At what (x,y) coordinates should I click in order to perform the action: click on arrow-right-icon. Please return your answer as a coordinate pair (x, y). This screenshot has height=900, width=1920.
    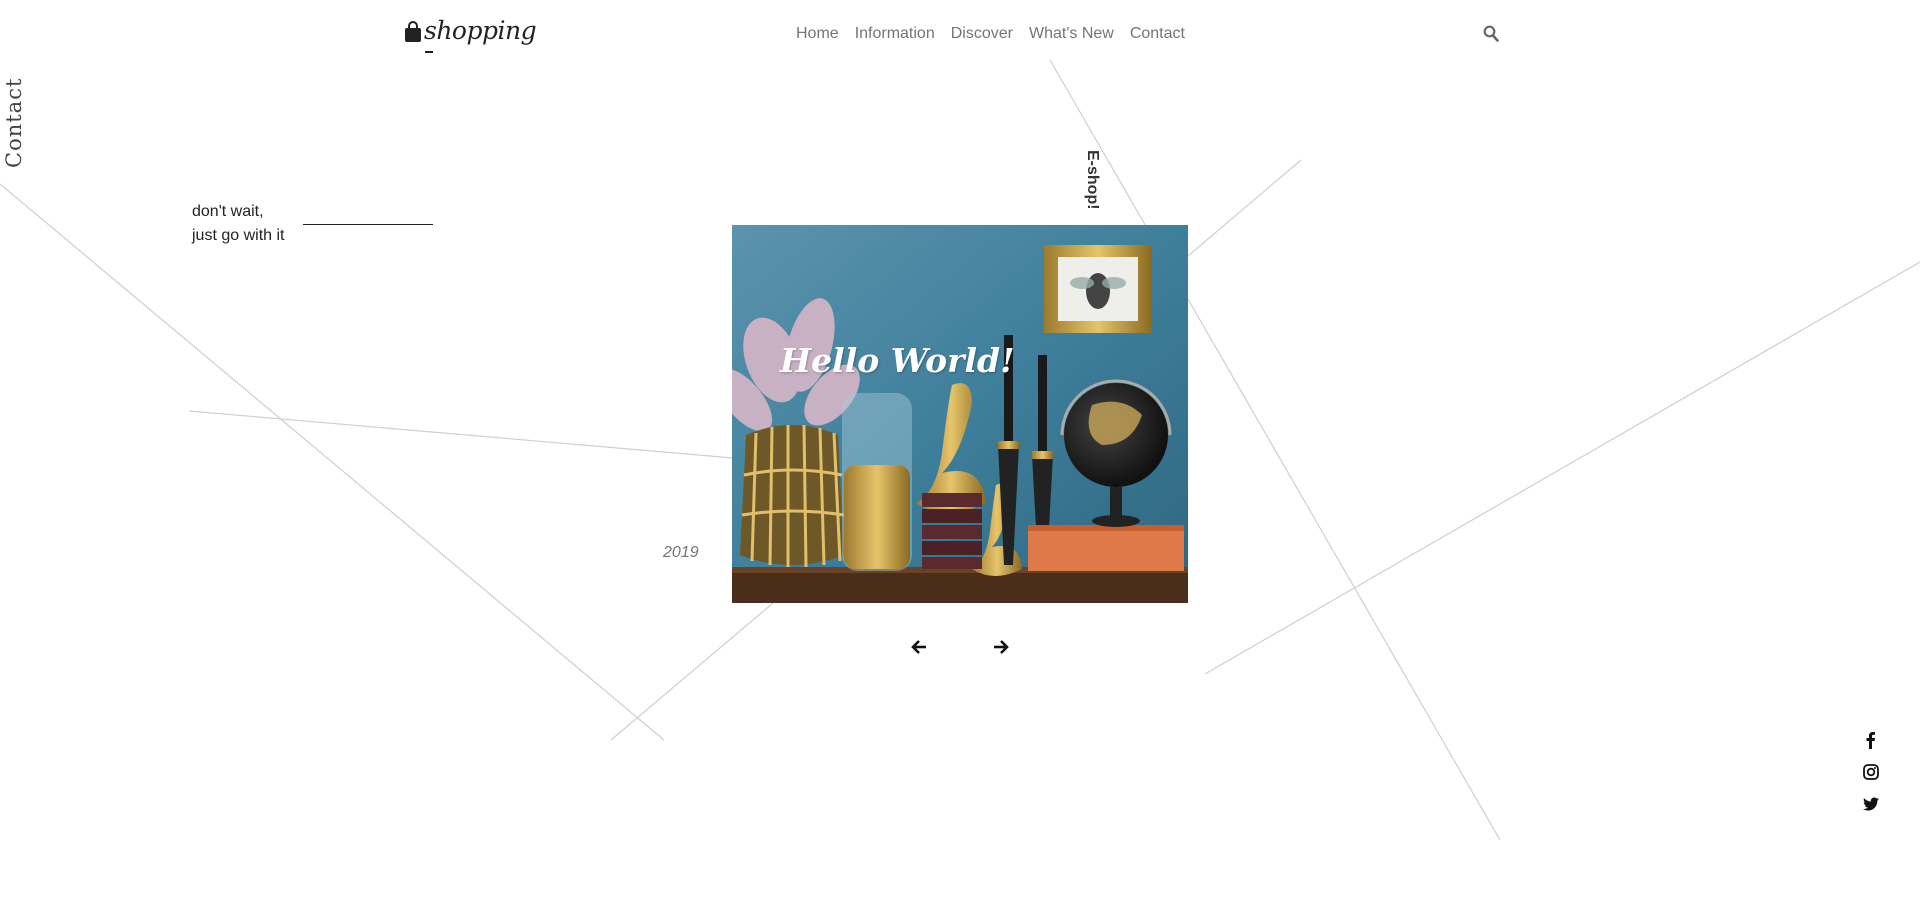
    Looking at the image, I should click on (1001, 647).